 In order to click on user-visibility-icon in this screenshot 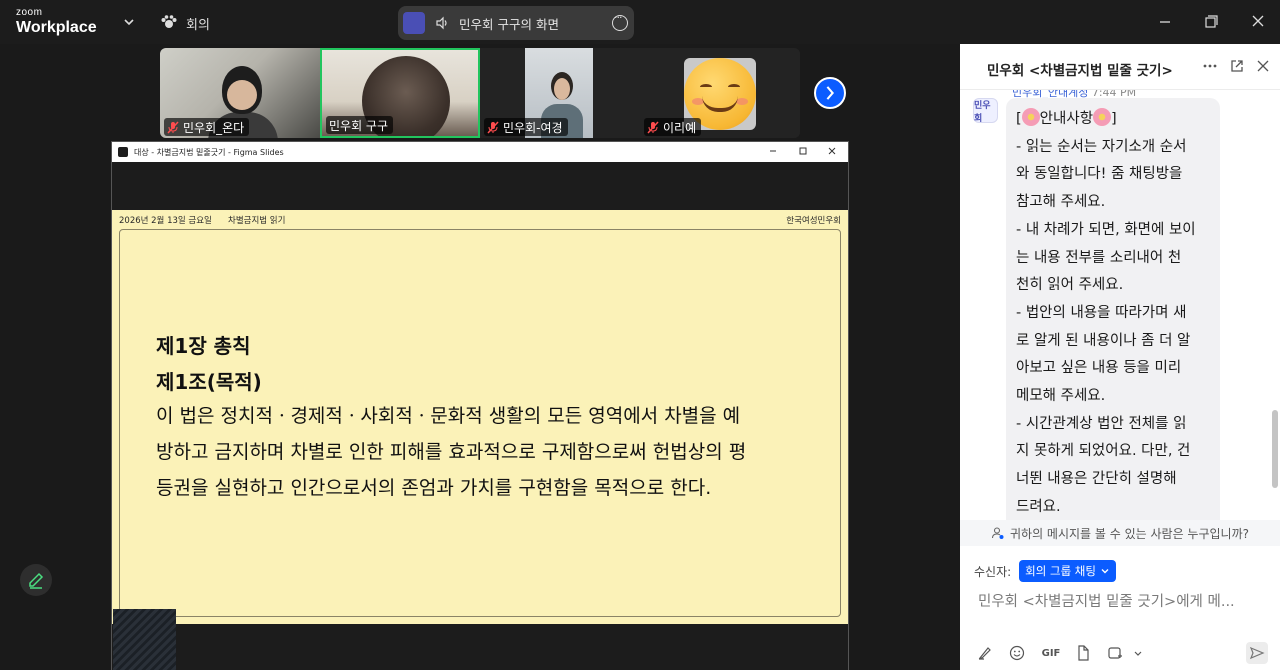, I will do `click(997, 533)`.